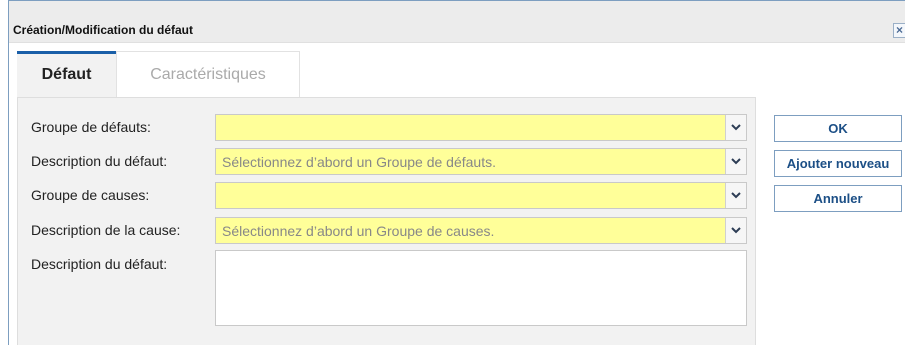  Describe the element at coordinates (838, 163) in the screenshot. I see `add-new-button: Ajouter nouveau` at that location.